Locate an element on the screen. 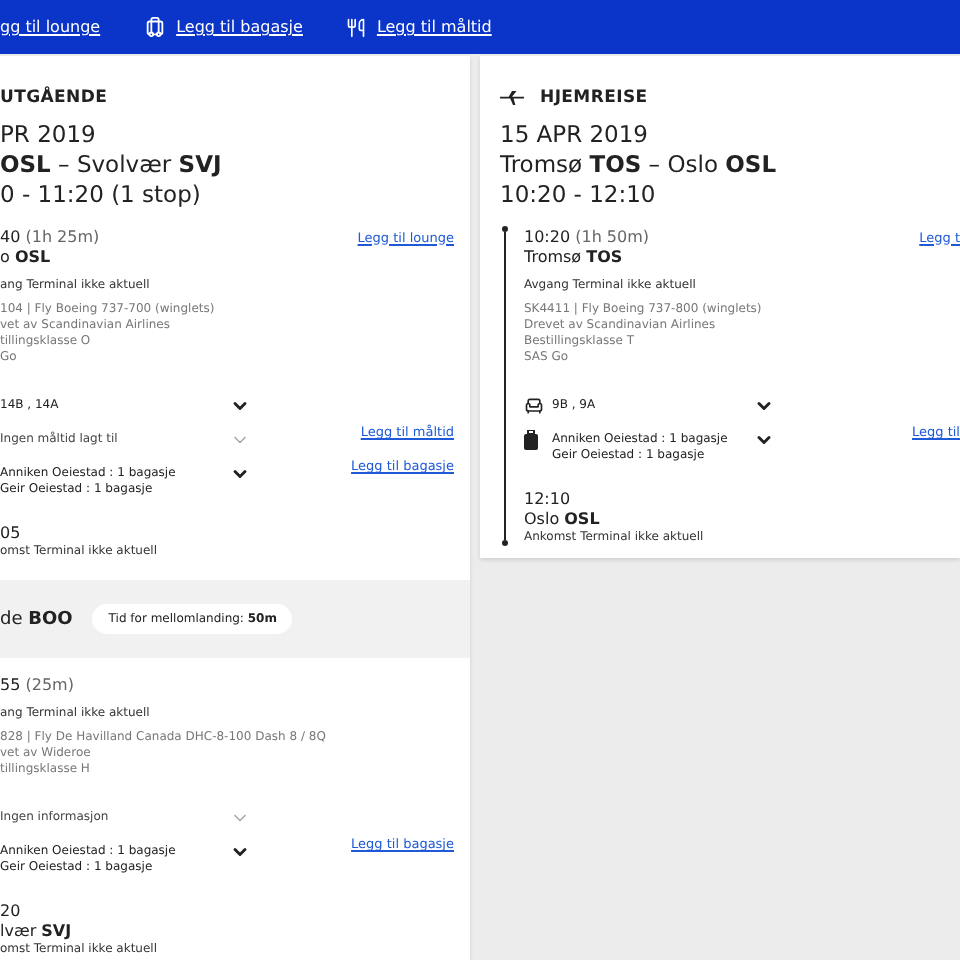 The height and width of the screenshot is (960, 960). trip-times: 10:20 - 12:10 is located at coordinates (579, 195).